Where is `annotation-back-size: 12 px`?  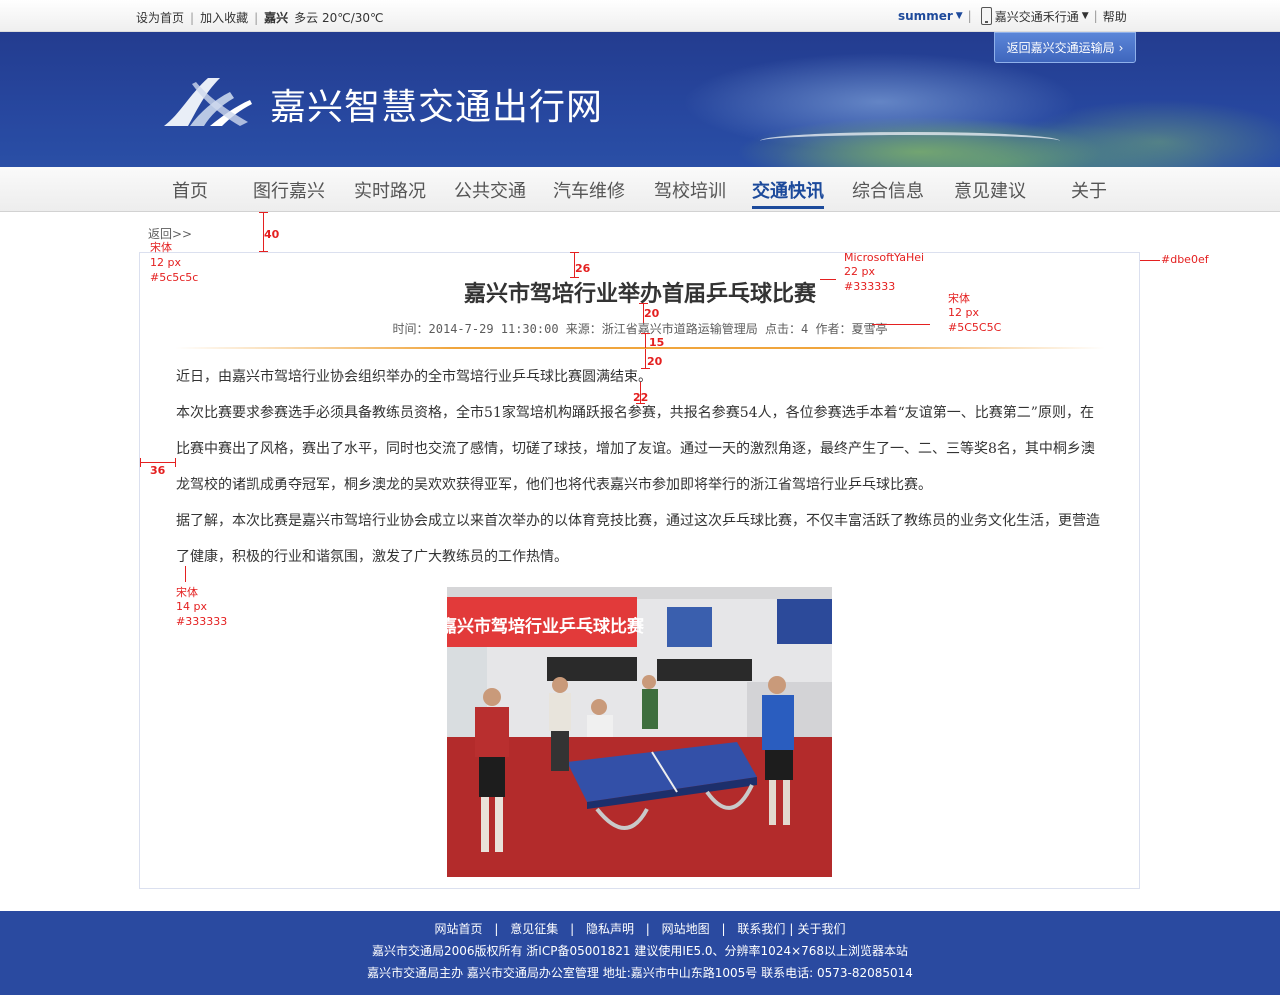 annotation-back-size: 12 px is located at coordinates (165, 262).